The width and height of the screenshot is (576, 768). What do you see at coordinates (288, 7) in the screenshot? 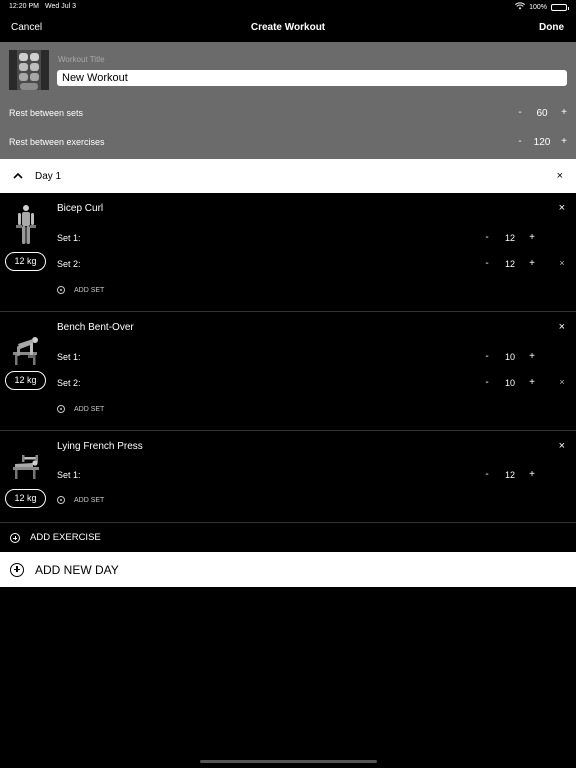
I see `status-bar: 12:20 PM Wed Jul 3 100%` at bounding box center [288, 7].